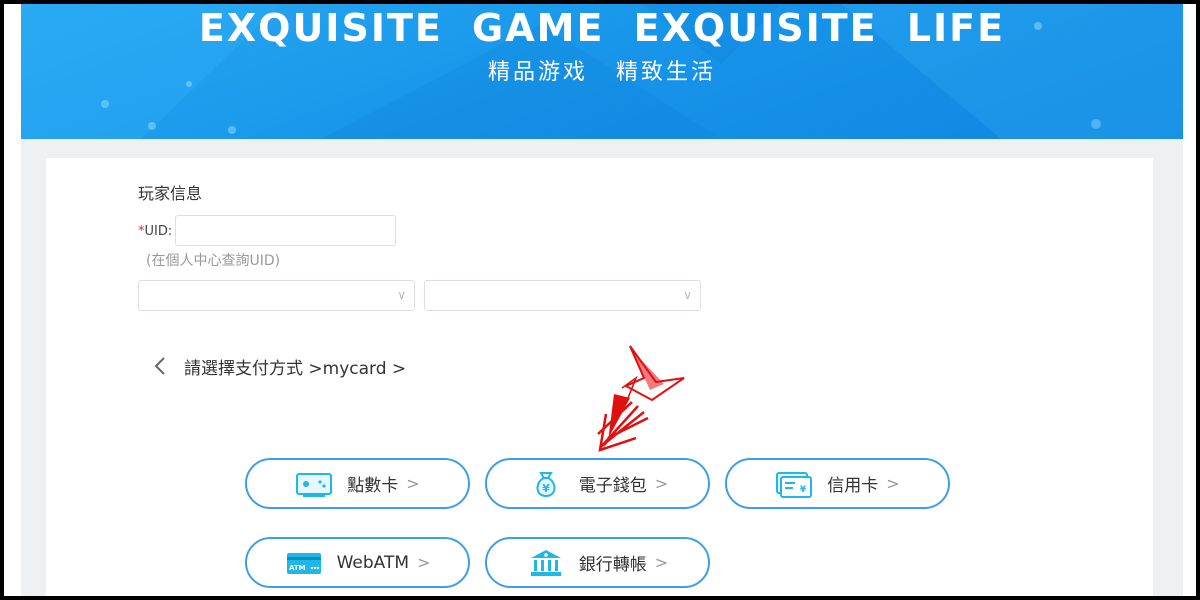  I want to click on banner-subtitle: 精品游戏 精致生活, so click(602, 72).